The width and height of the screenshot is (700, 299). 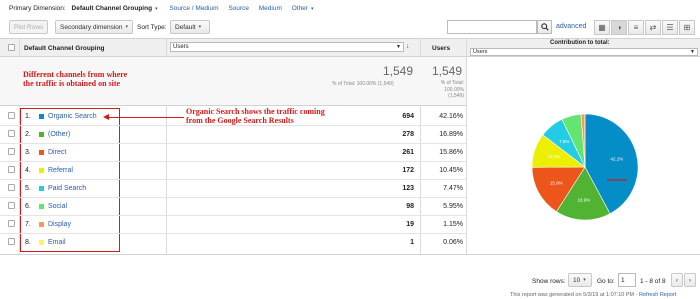 What do you see at coordinates (233, 134) in the screenshot?
I see `table-row: 2. (Other) 278 16.89%` at bounding box center [233, 134].